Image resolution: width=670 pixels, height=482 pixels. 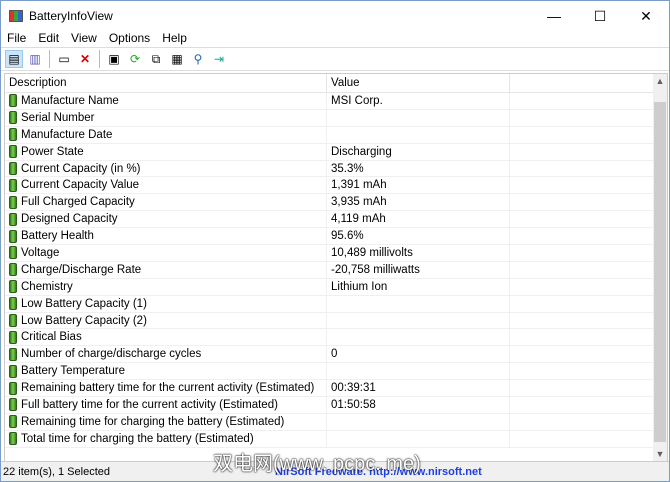 I want to click on copy-icon: ⧉, so click(x=156, y=59).